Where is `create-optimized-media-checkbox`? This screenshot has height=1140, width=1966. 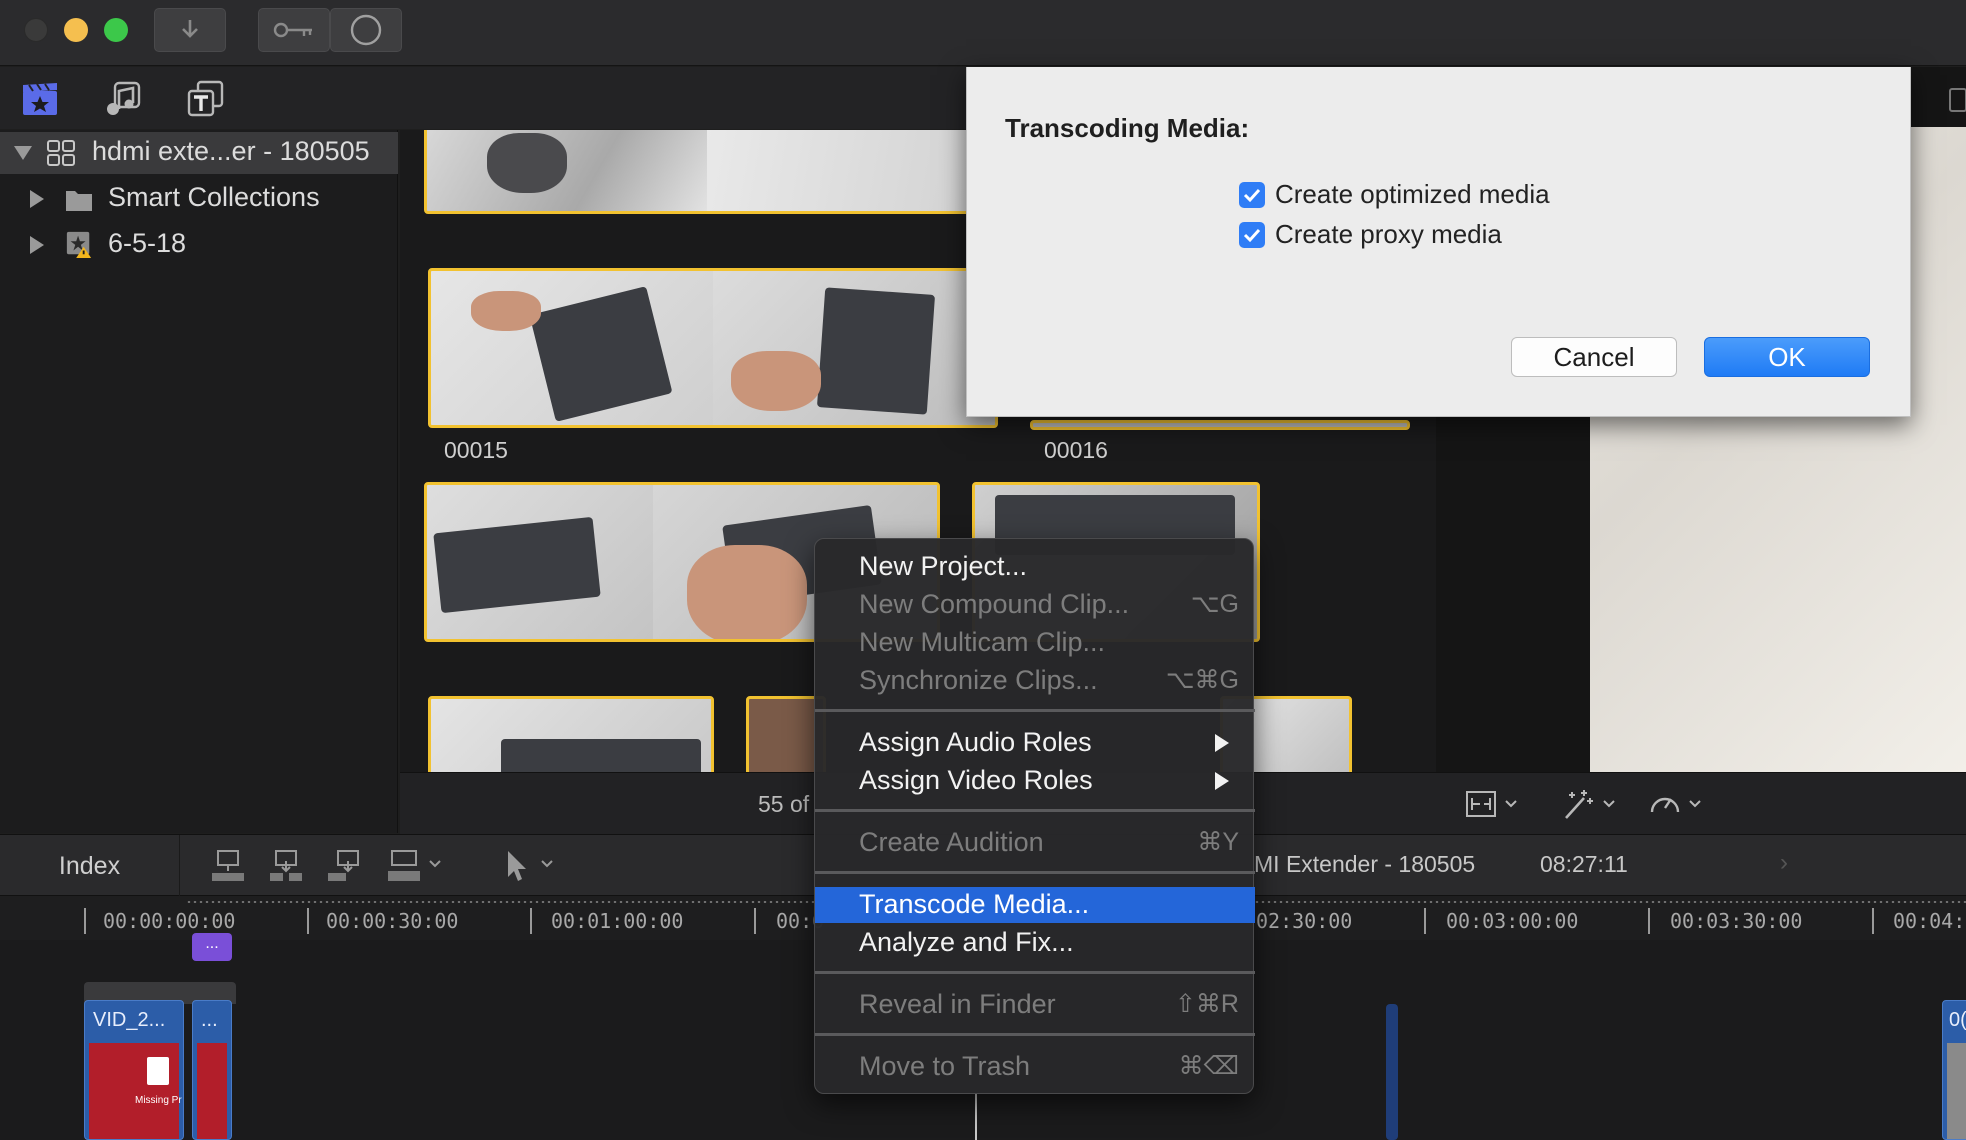
create-optimized-media-checkbox is located at coordinates (1252, 194).